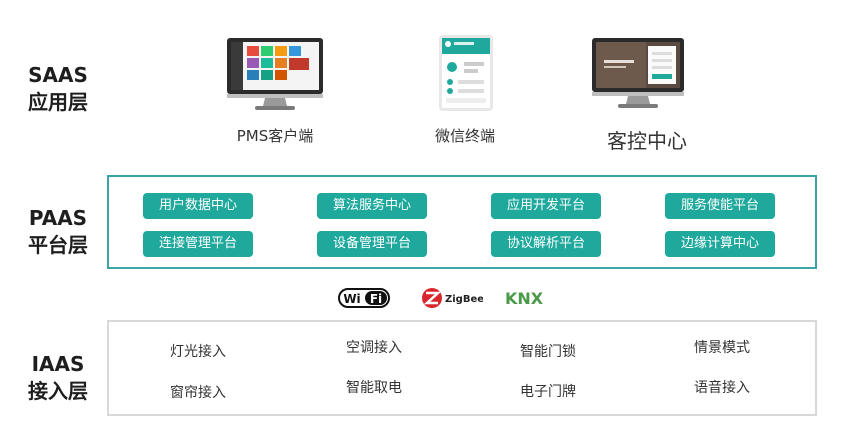  I want to click on saas-layer-label: SAAS 应用层, so click(59, 89).